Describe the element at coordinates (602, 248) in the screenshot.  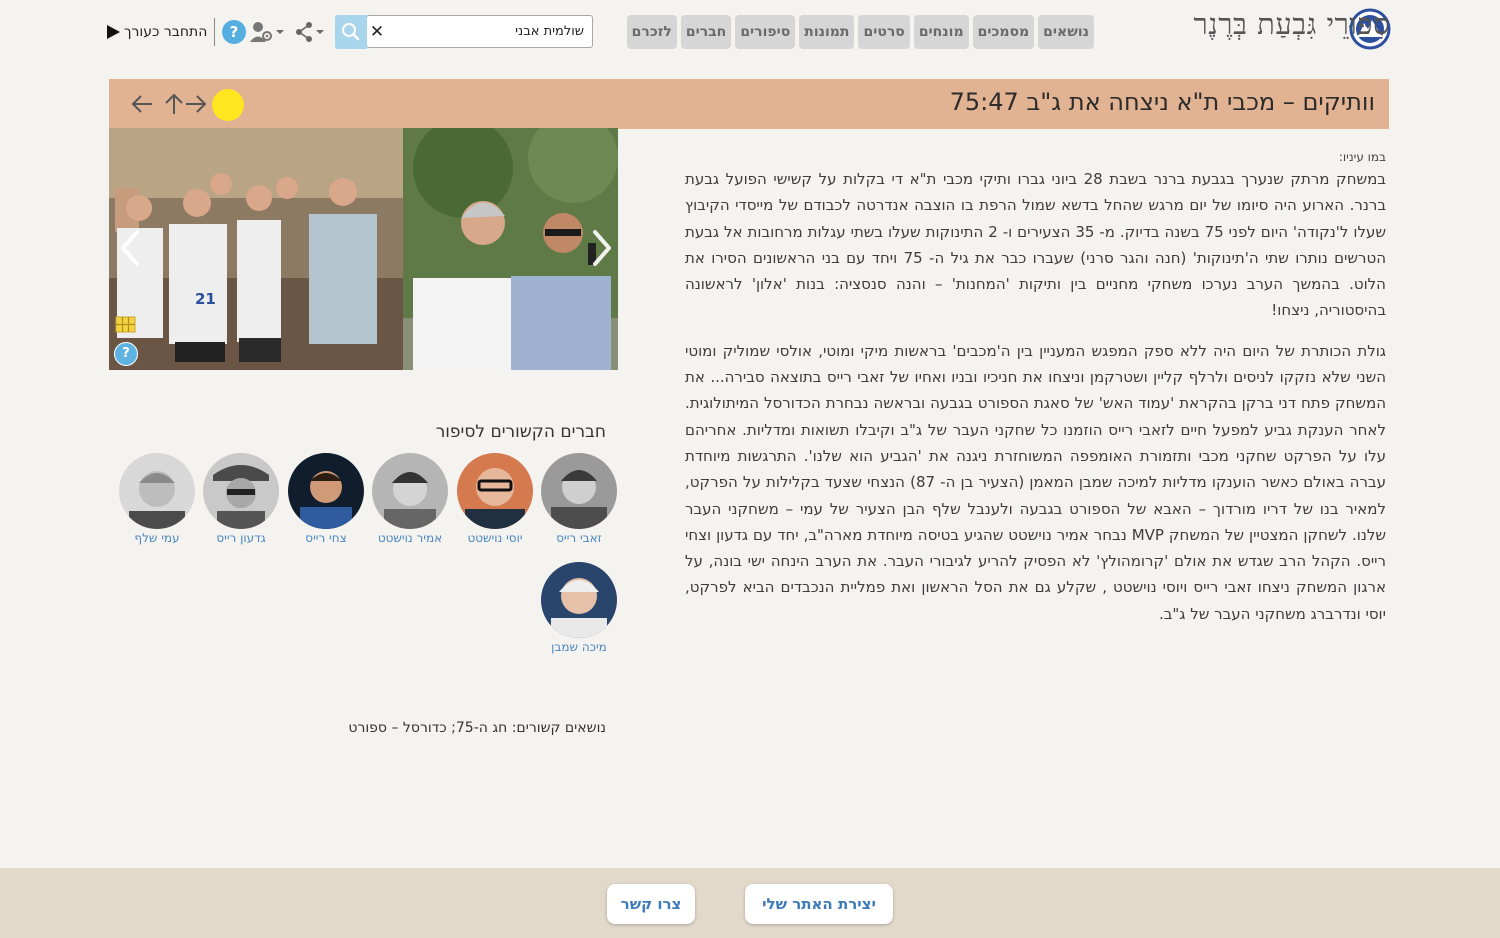
I see `chevron-right-icon` at that location.